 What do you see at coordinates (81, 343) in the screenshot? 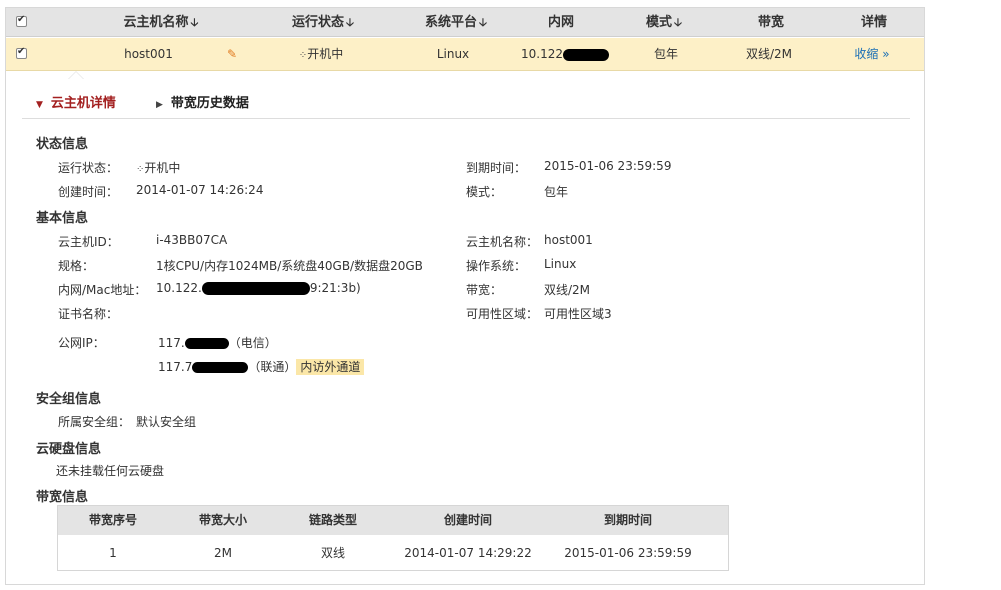
I see `public-ip-label: 公网IP：` at bounding box center [81, 343].